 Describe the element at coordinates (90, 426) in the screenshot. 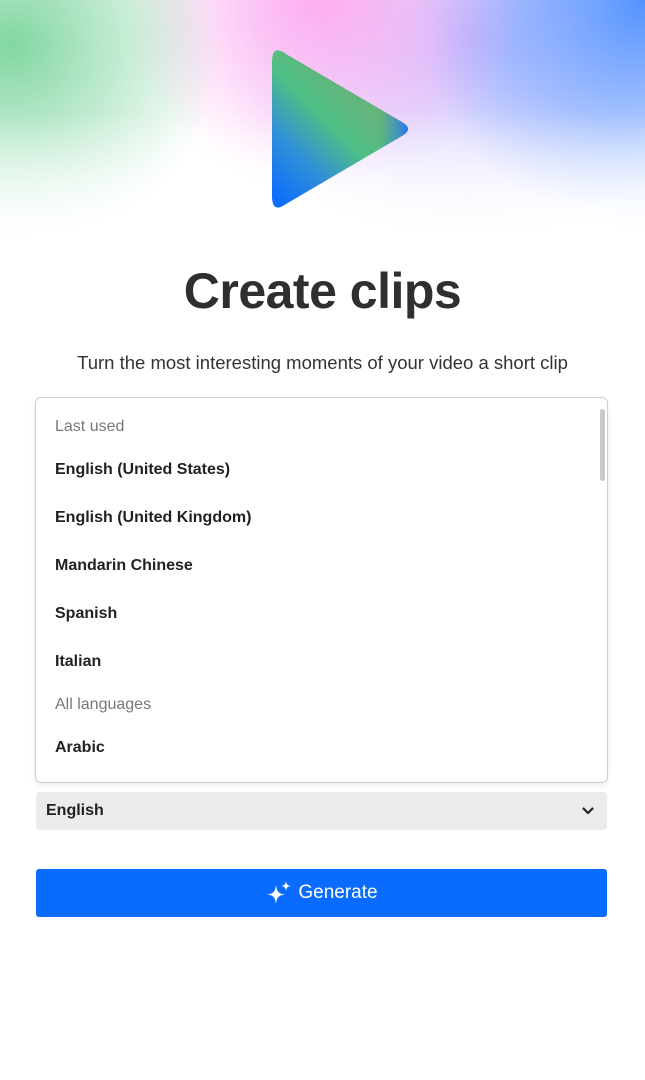

I see `last-used-header: Last used` at that location.